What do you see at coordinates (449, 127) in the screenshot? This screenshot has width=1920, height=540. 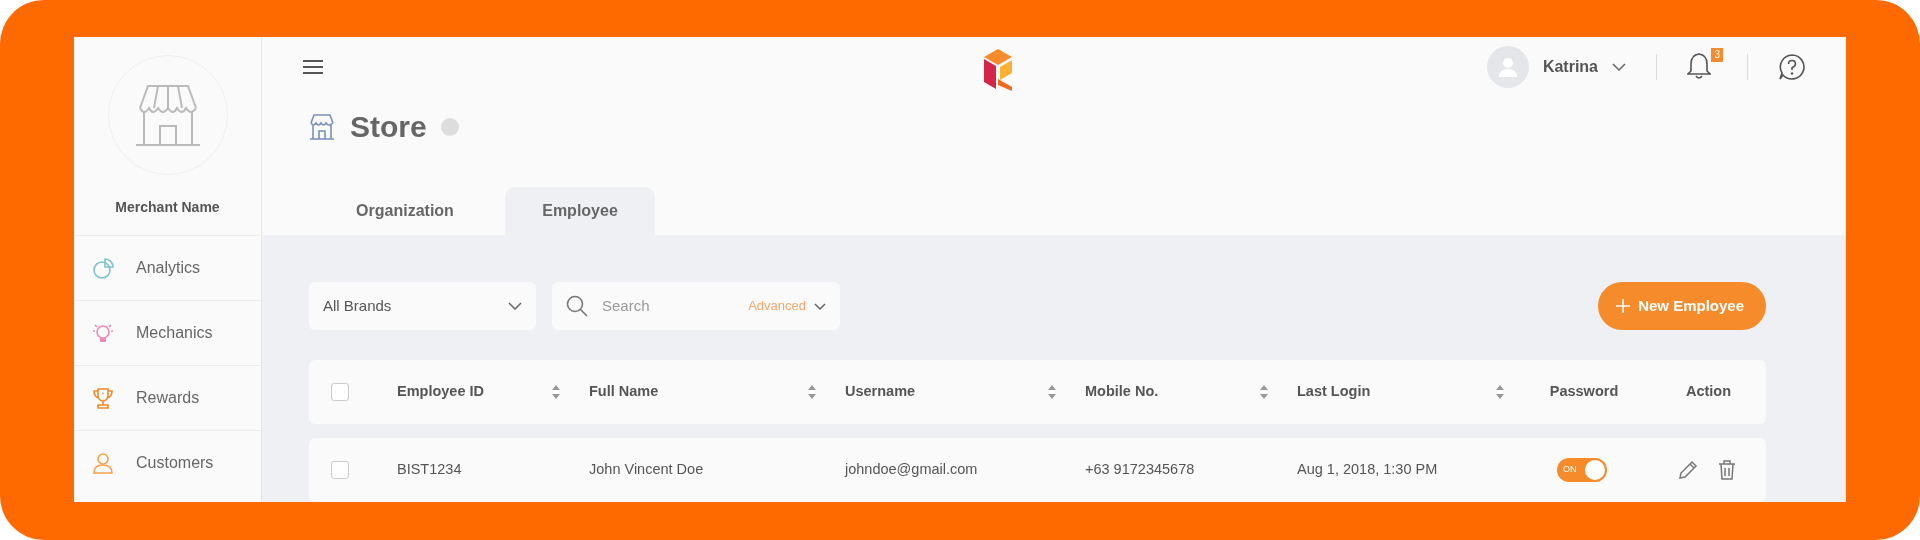 I see `help-dot` at bounding box center [449, 127].